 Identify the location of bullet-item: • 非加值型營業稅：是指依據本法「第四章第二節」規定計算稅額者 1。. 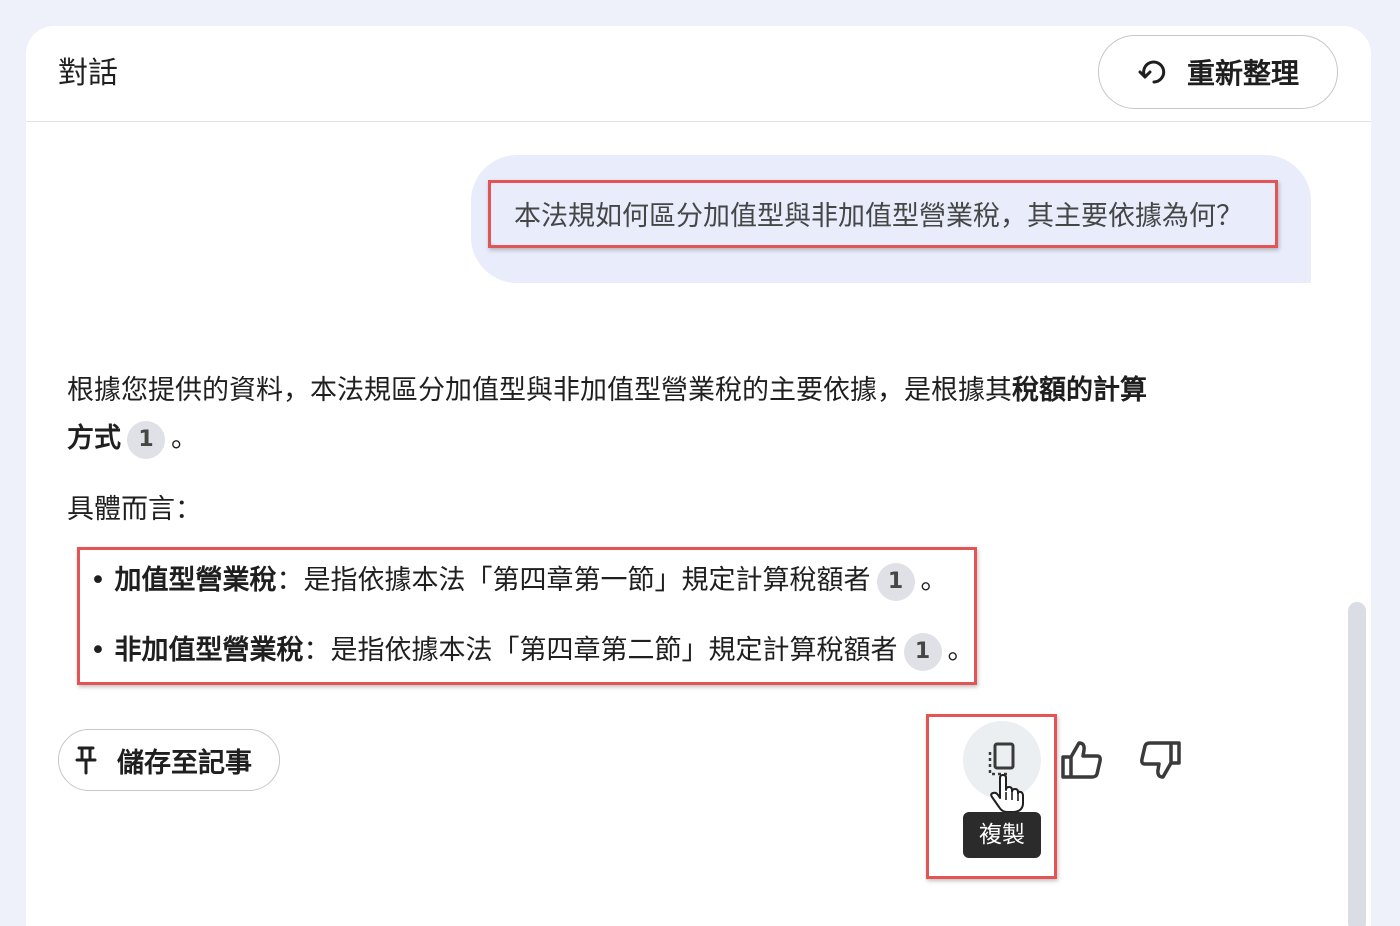
(532, 651).